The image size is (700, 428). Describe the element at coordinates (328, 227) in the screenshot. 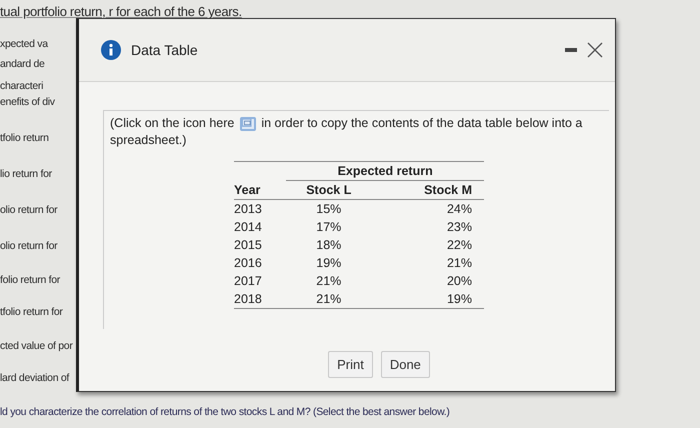

I see `table-cell-text: 17%` at that location.